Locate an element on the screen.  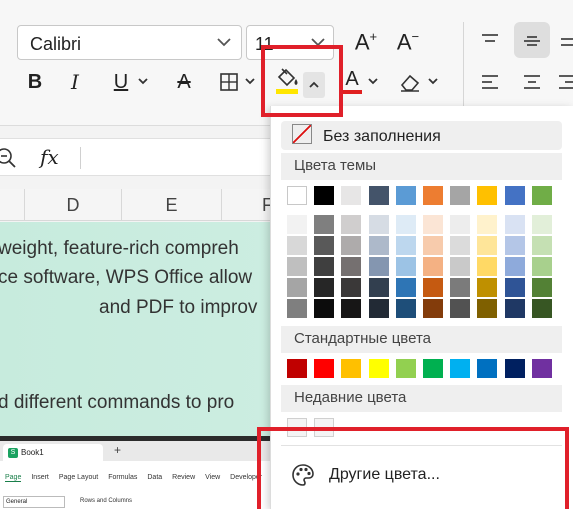
align-middle-button is located at coordinates (532, 40).